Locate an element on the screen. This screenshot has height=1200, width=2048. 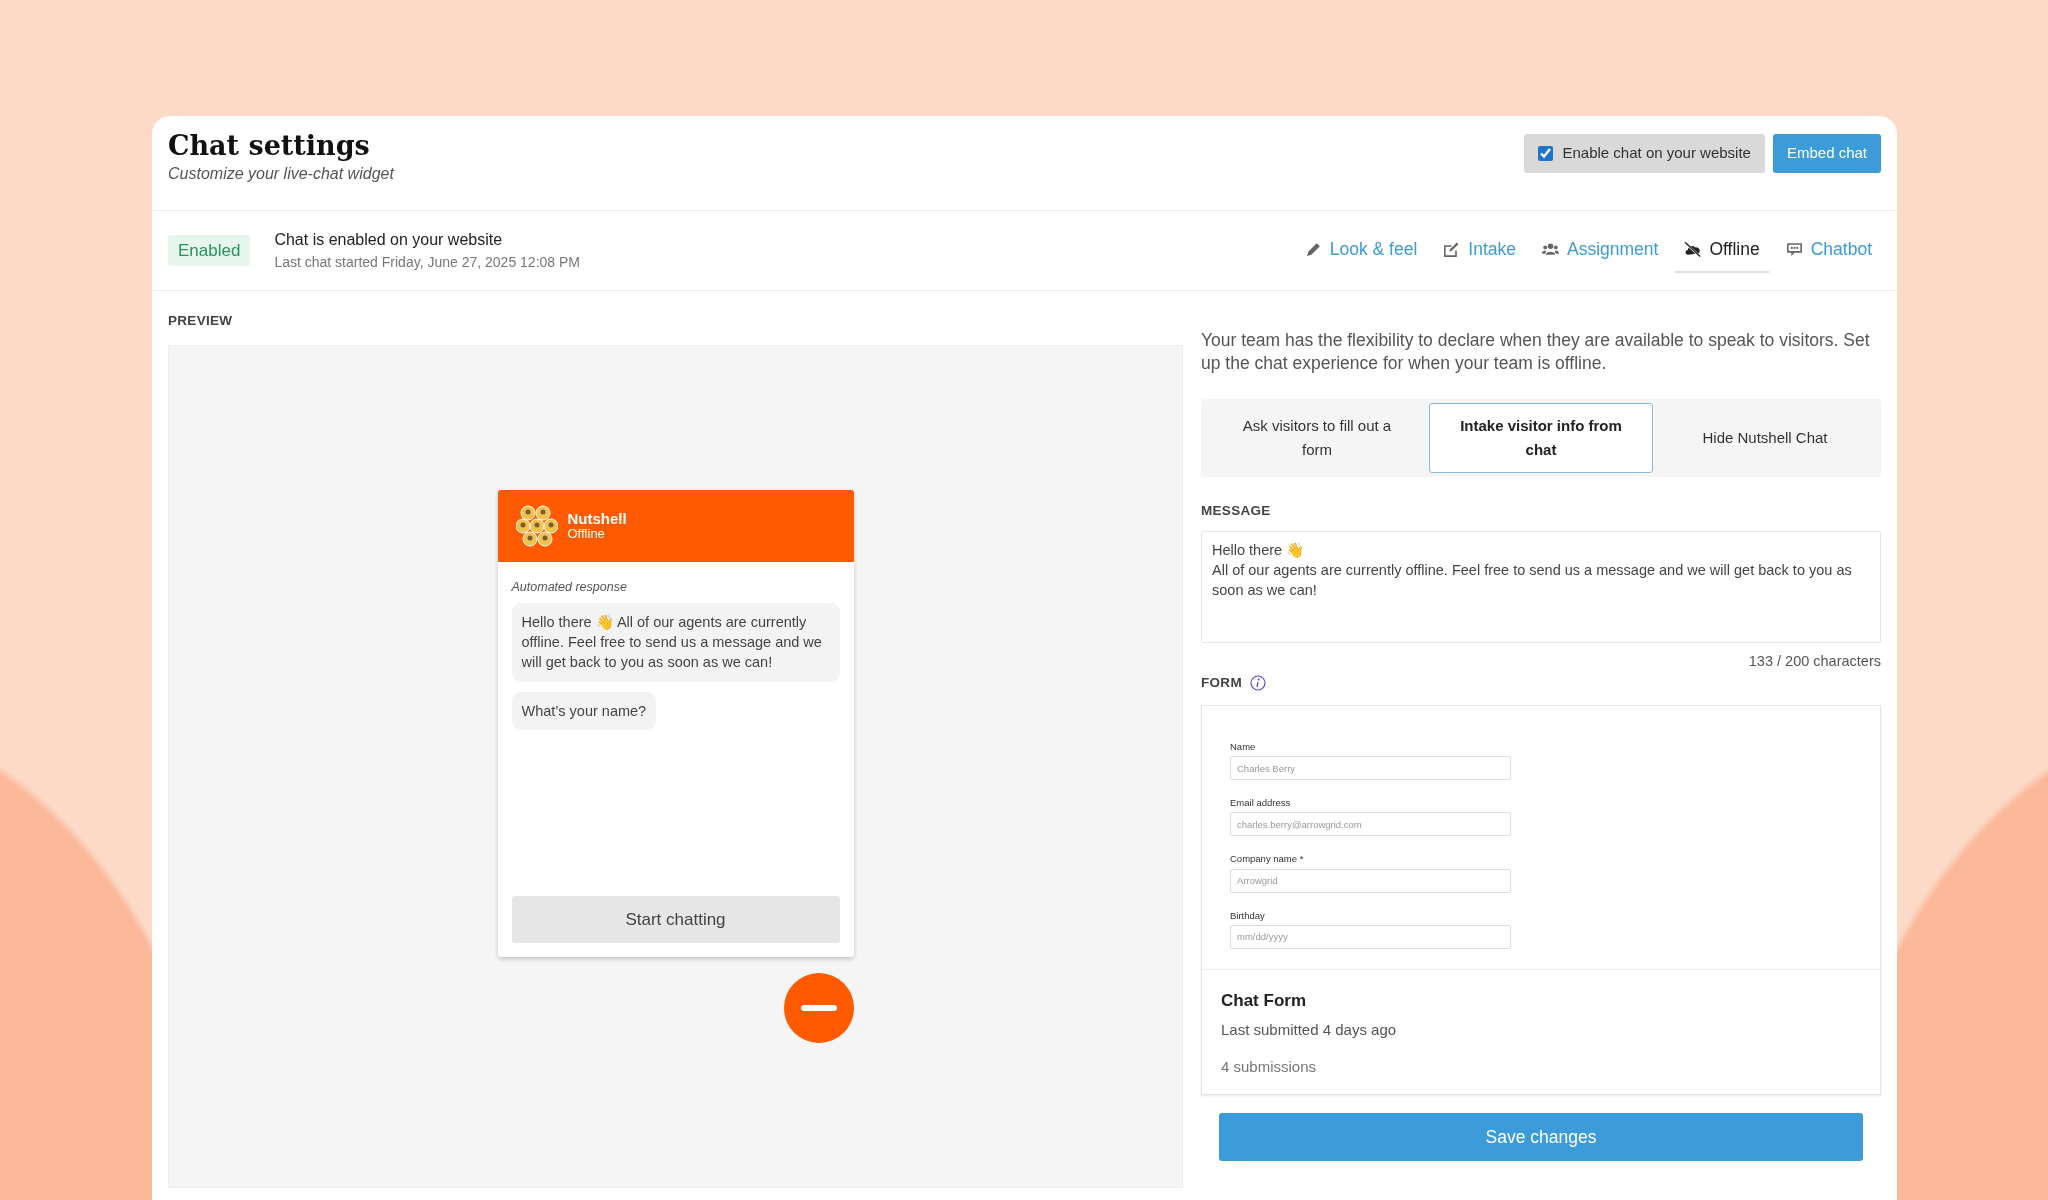
automated-response-label: Automated response is located at coordinates (569, 588).